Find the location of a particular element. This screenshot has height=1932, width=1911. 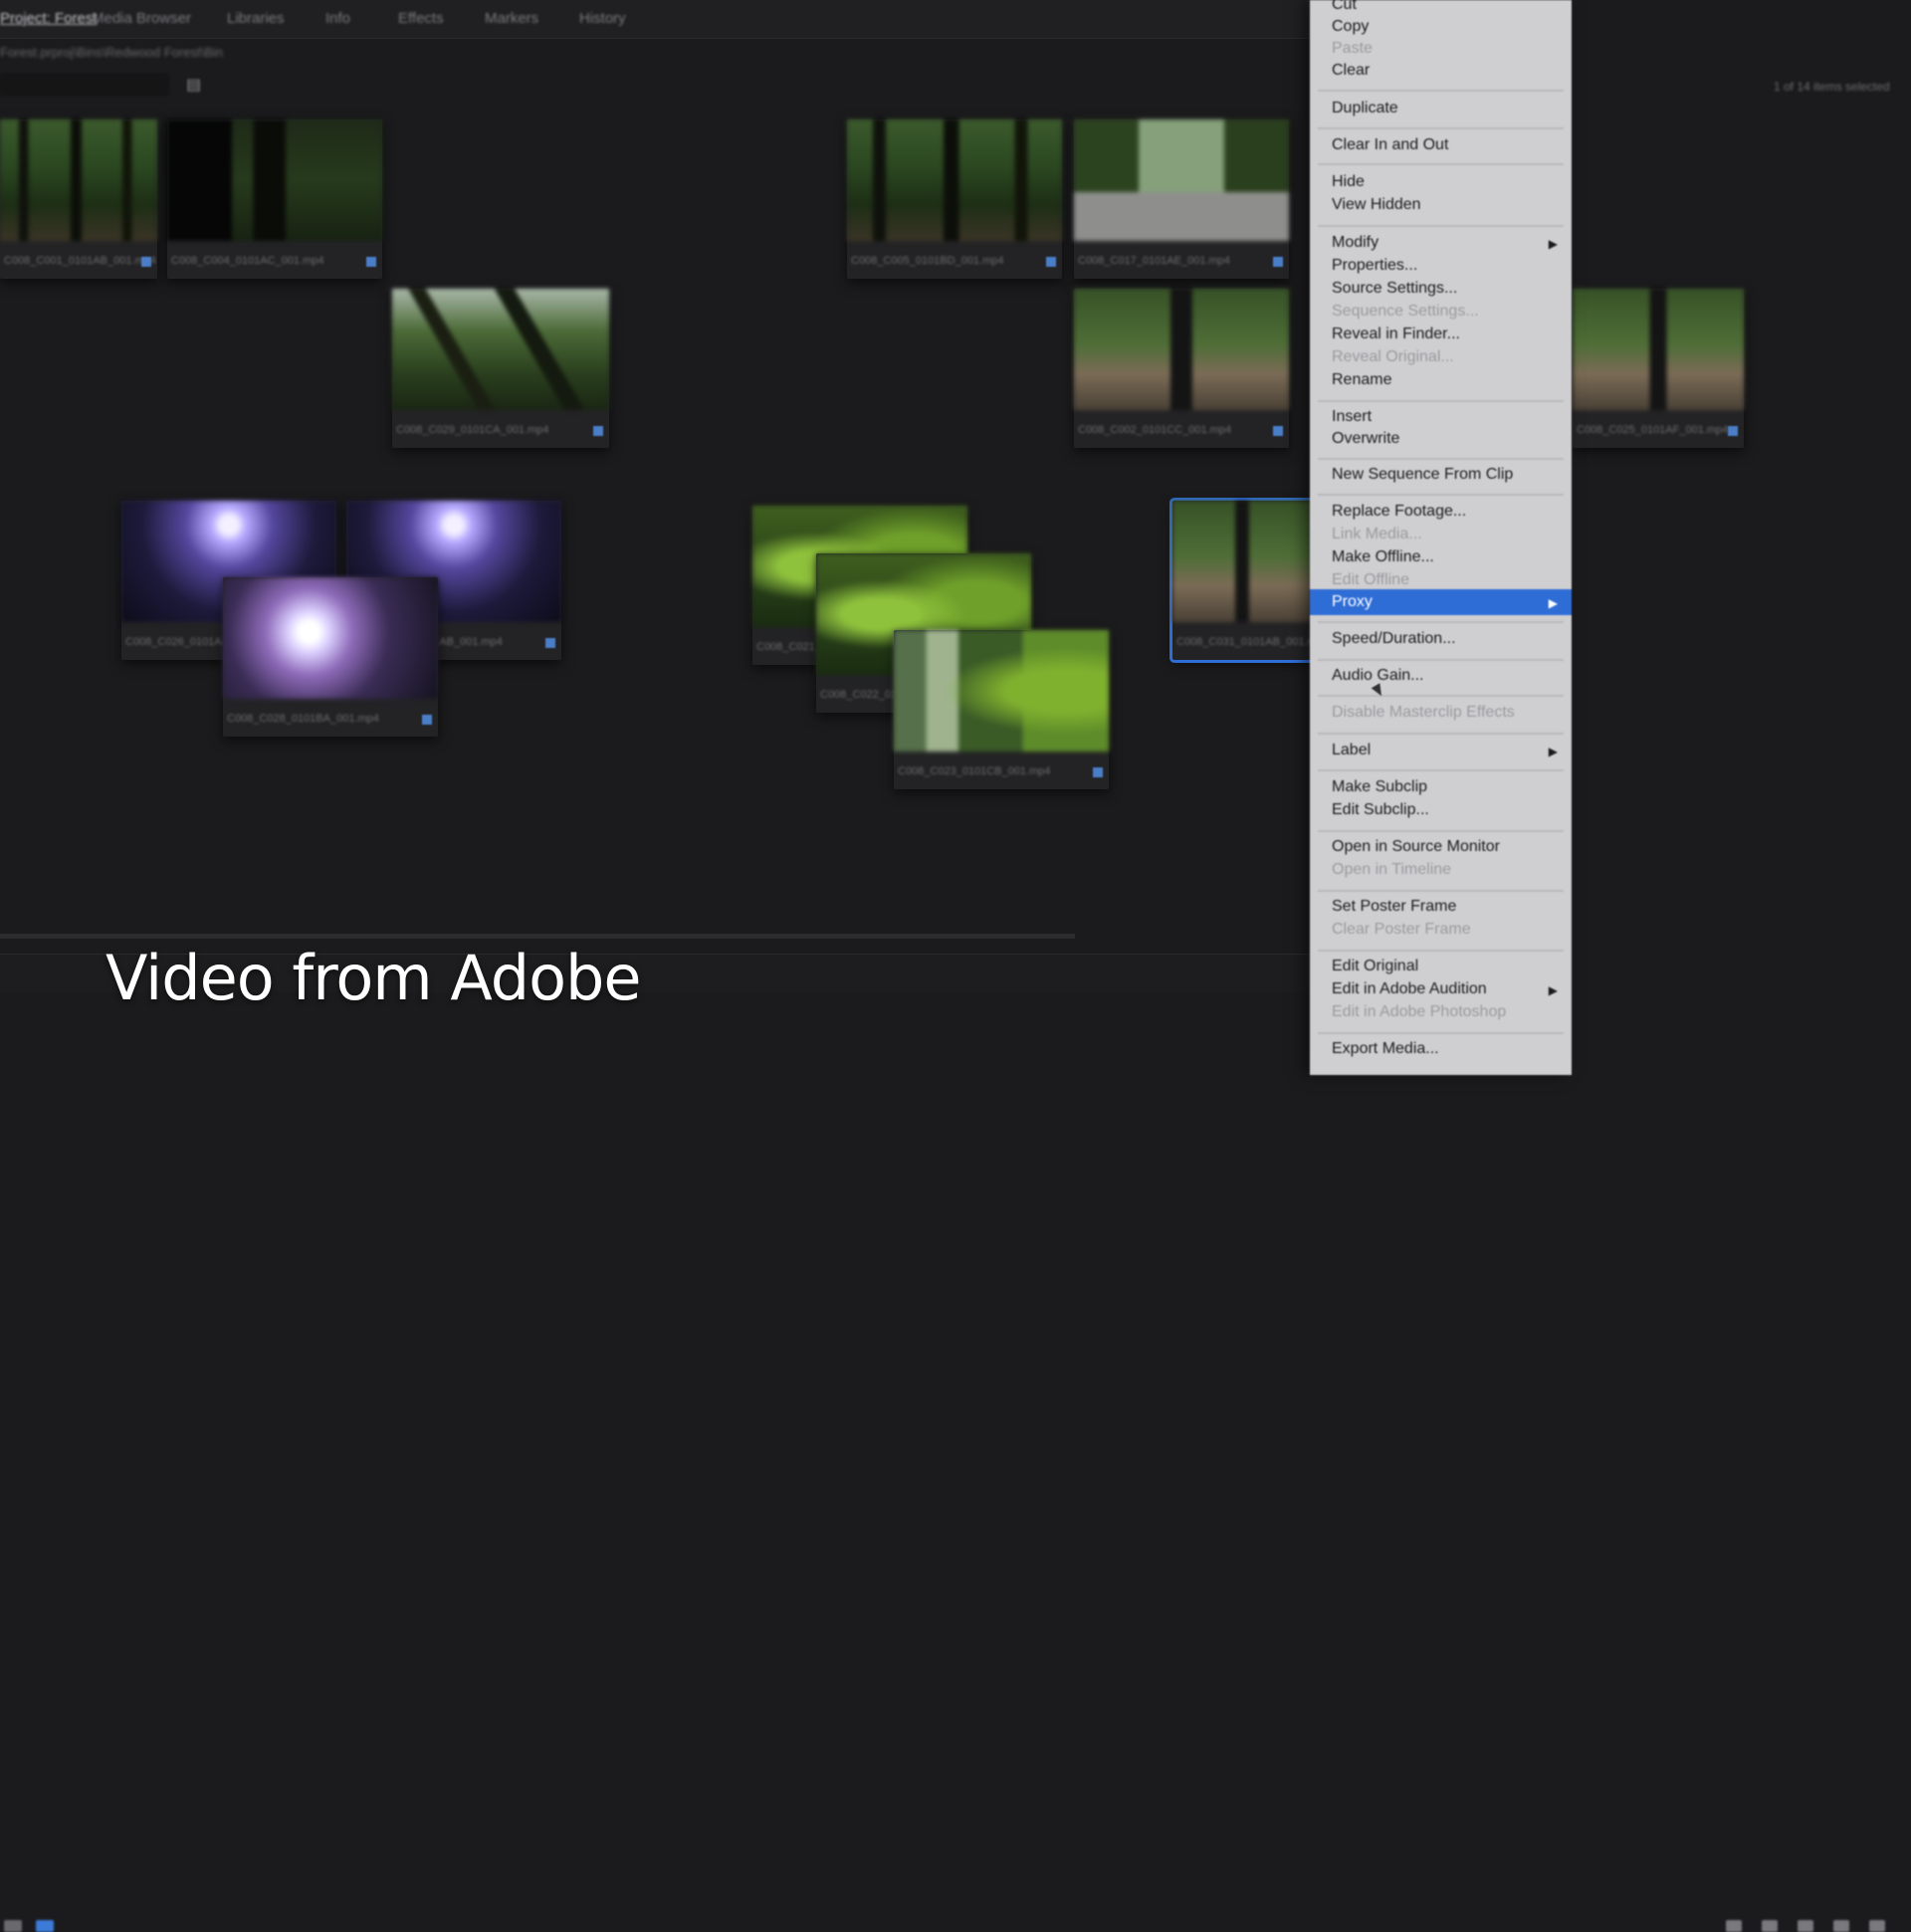

clip-thumbnail: C008_C004_0101AC_001.mp4 is located at coordinates (274, 199).